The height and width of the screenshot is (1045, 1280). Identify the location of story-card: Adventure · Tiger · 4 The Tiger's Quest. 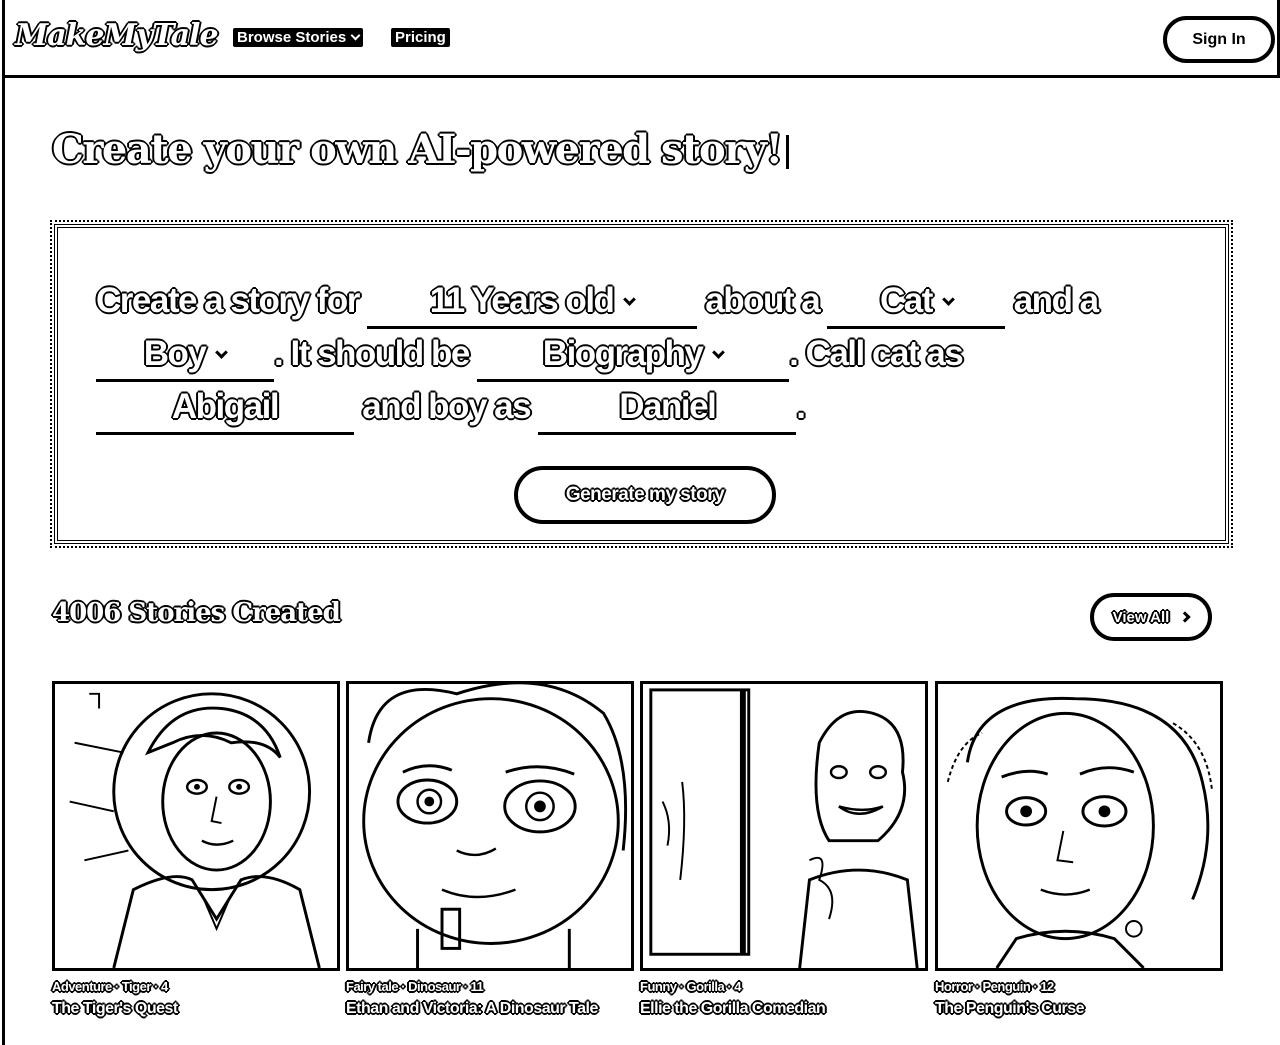
(196, 849).